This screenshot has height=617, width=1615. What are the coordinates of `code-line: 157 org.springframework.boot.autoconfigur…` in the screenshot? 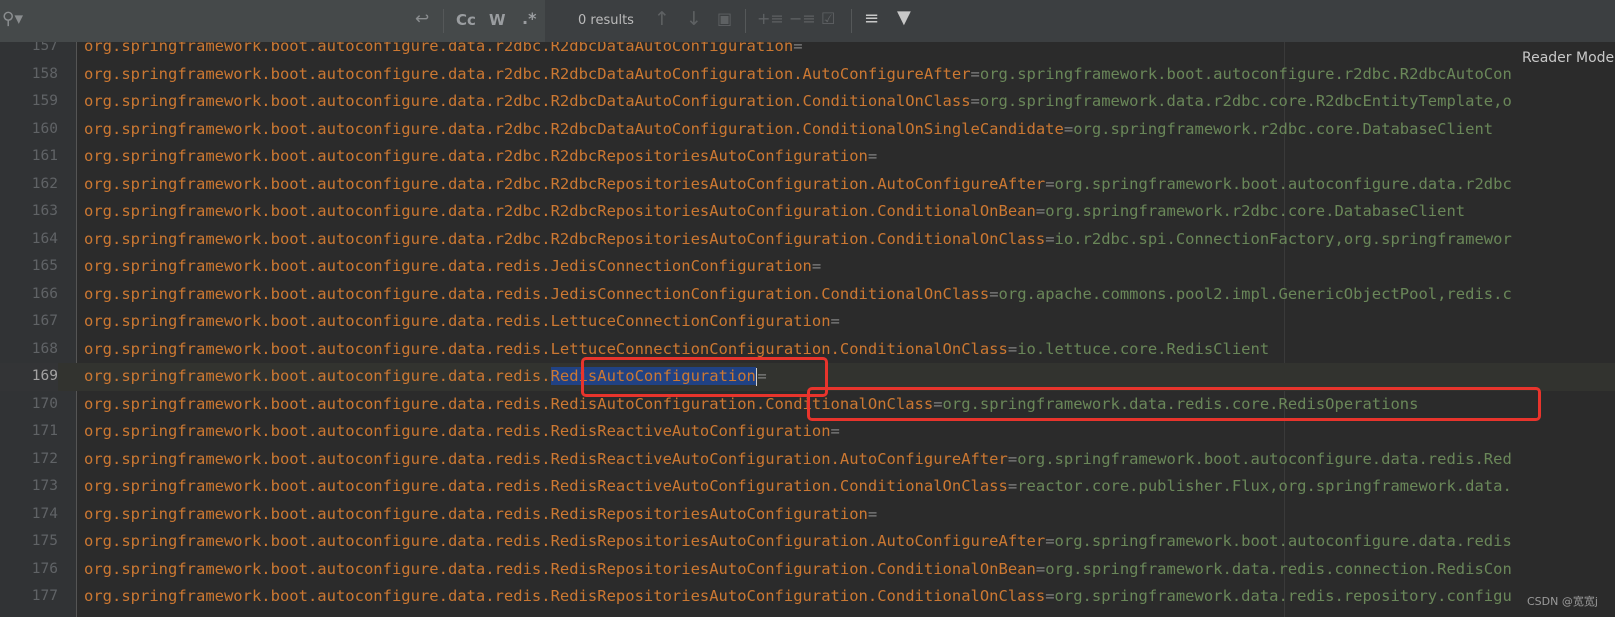 It's located at (807, 51).